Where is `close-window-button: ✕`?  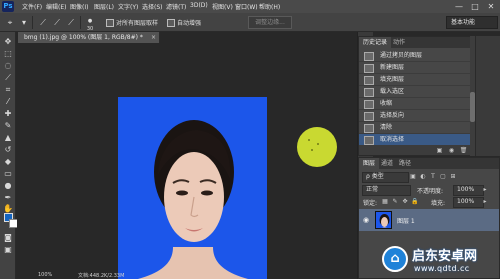 close-window-button: ✕ is located at coordinates (491, 6).